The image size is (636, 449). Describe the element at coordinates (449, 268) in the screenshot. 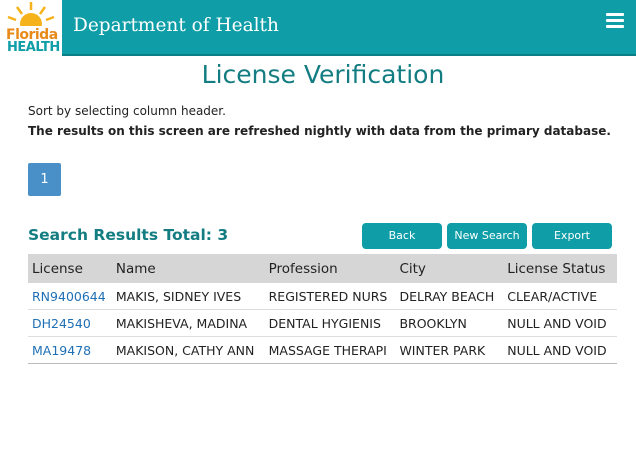

I see `column-header-city: City` at that location.